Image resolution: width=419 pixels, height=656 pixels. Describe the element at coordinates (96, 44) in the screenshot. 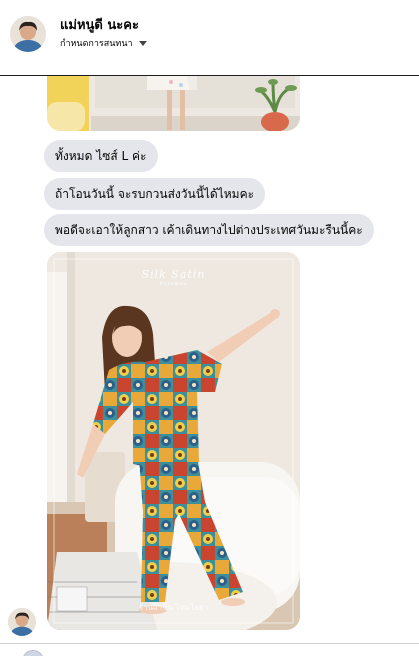

I see `conversation-settings-label: กำหนดการสนทนา` at that location.